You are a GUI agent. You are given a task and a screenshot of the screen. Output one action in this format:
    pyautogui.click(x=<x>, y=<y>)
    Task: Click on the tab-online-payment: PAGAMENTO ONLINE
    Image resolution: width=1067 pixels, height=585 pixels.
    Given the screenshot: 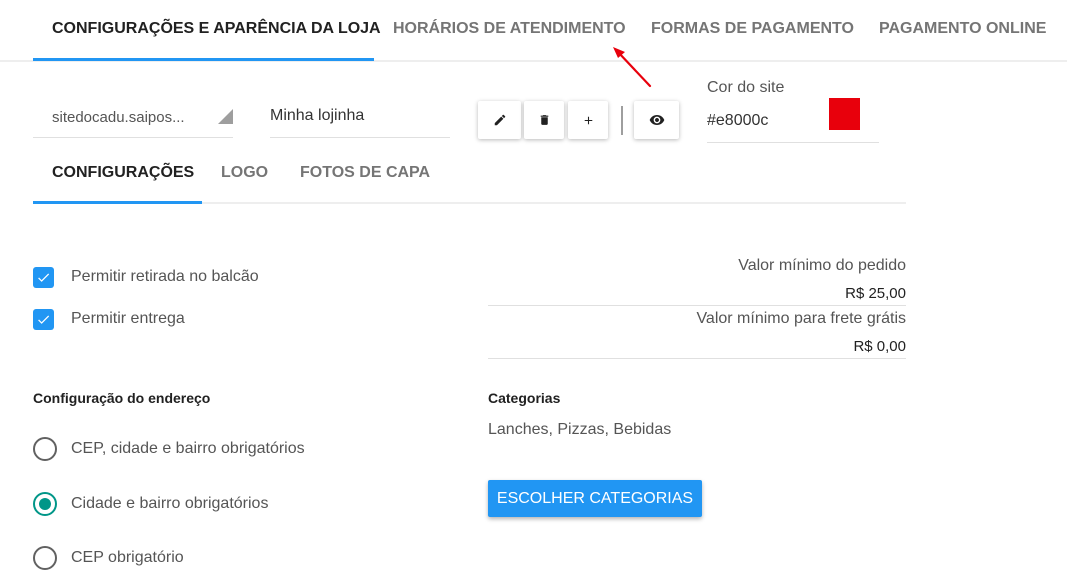 What is the action you would take?
    pyautogui.click(x=962, y=29)
    